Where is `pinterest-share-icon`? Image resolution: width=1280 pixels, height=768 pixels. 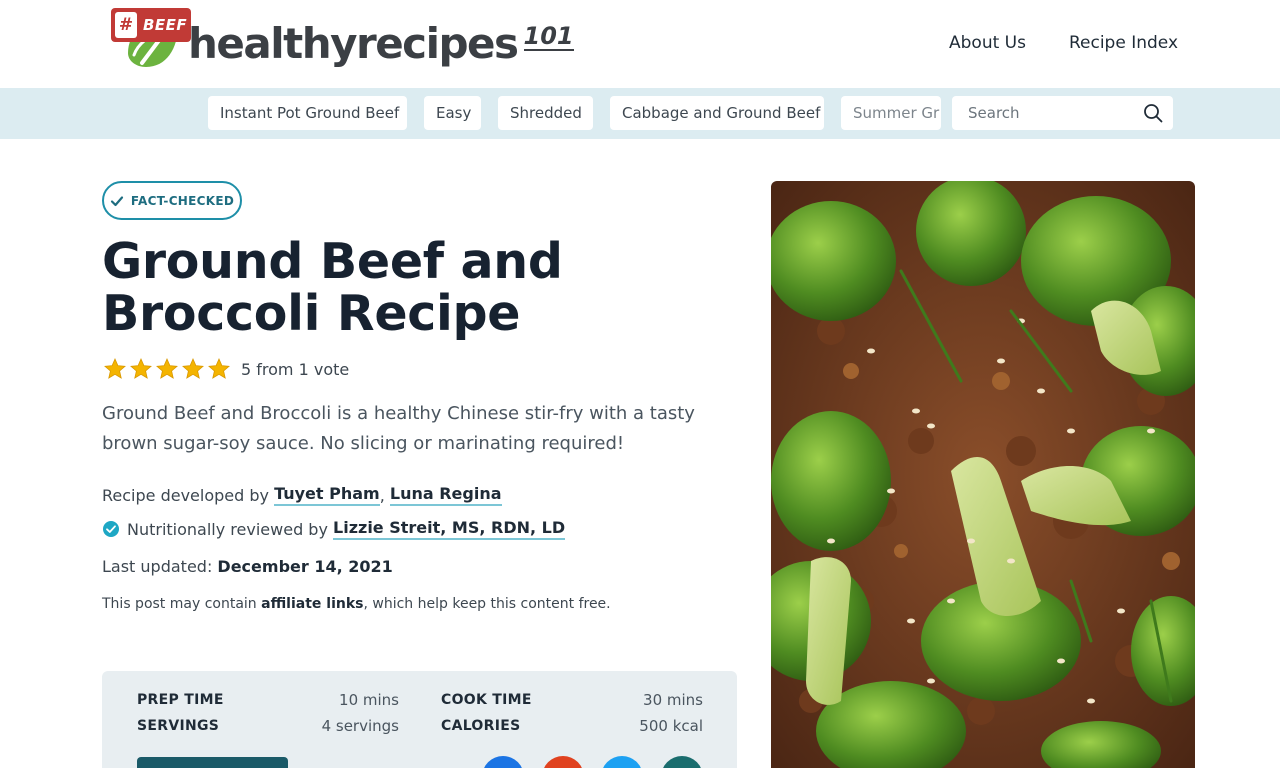 pinterest-share-icon is located at coordinates (563, 762).